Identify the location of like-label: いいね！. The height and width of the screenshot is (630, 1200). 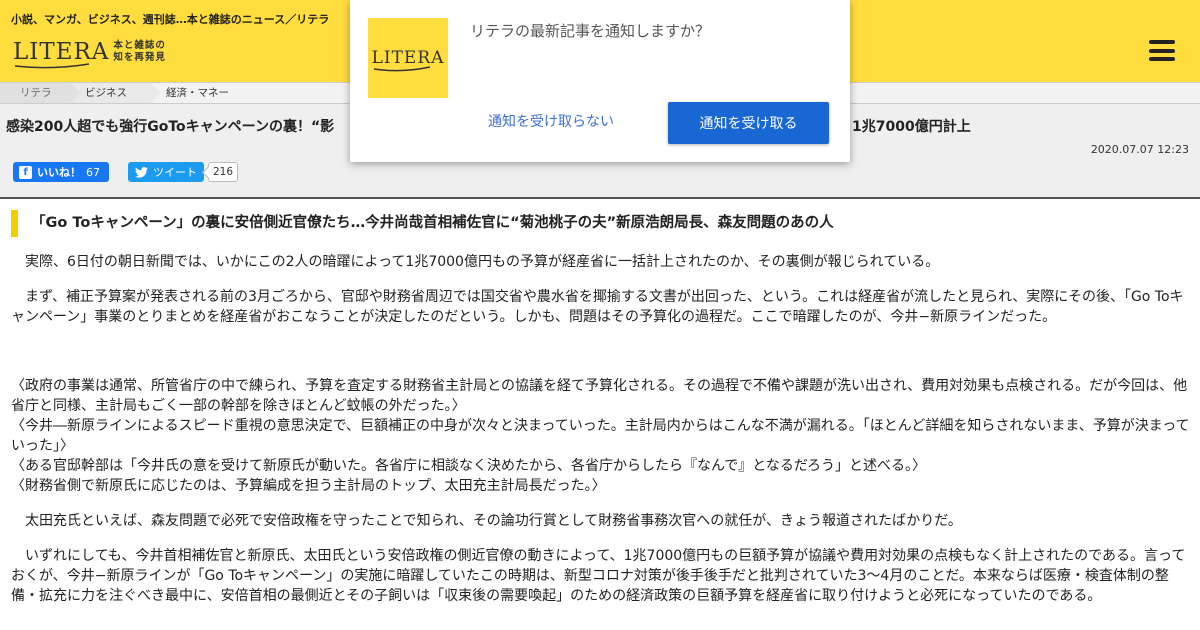
(59, 172).